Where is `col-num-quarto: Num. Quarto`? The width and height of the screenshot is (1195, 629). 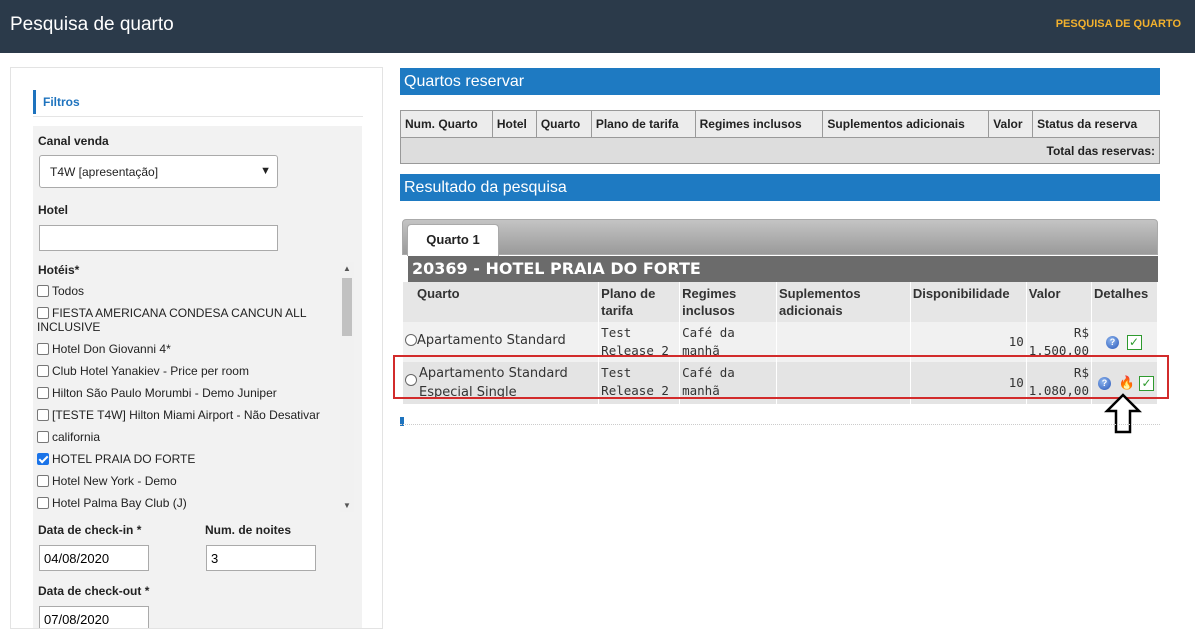
col-num-quarto: Num. Quarto is located at coordinates (446, 124).